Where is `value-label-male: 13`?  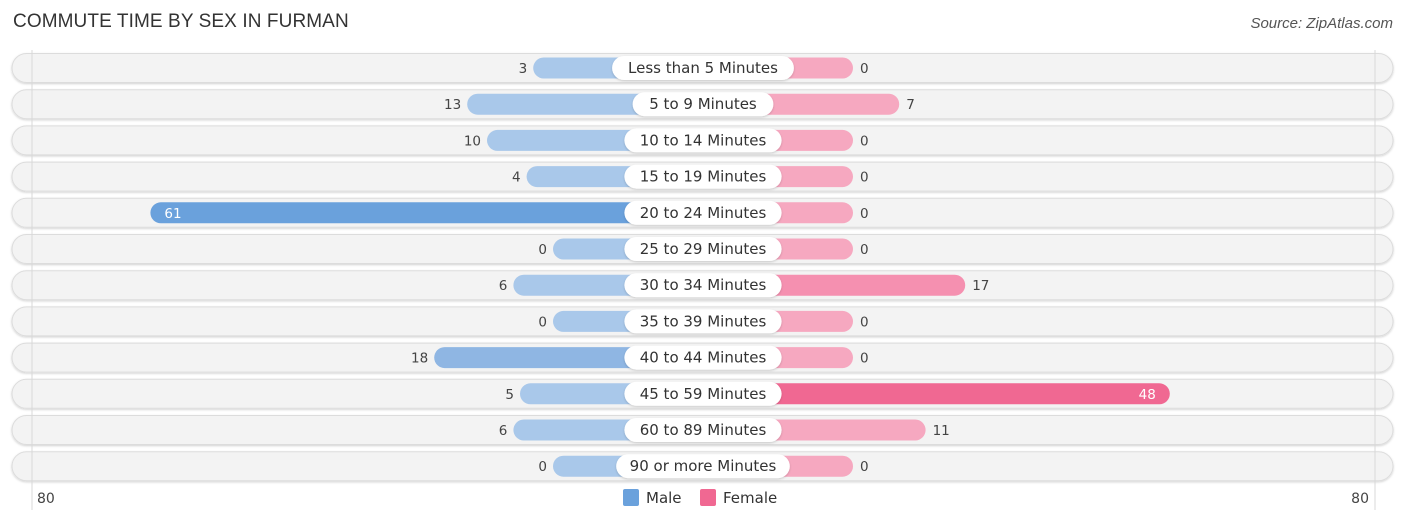
value-label-male: 13 is located at coordinates (452, 105).